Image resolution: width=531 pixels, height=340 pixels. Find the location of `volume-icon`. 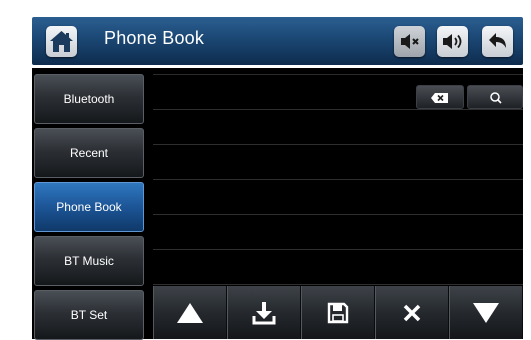

volume-icon is located at coordinates (452, 41).